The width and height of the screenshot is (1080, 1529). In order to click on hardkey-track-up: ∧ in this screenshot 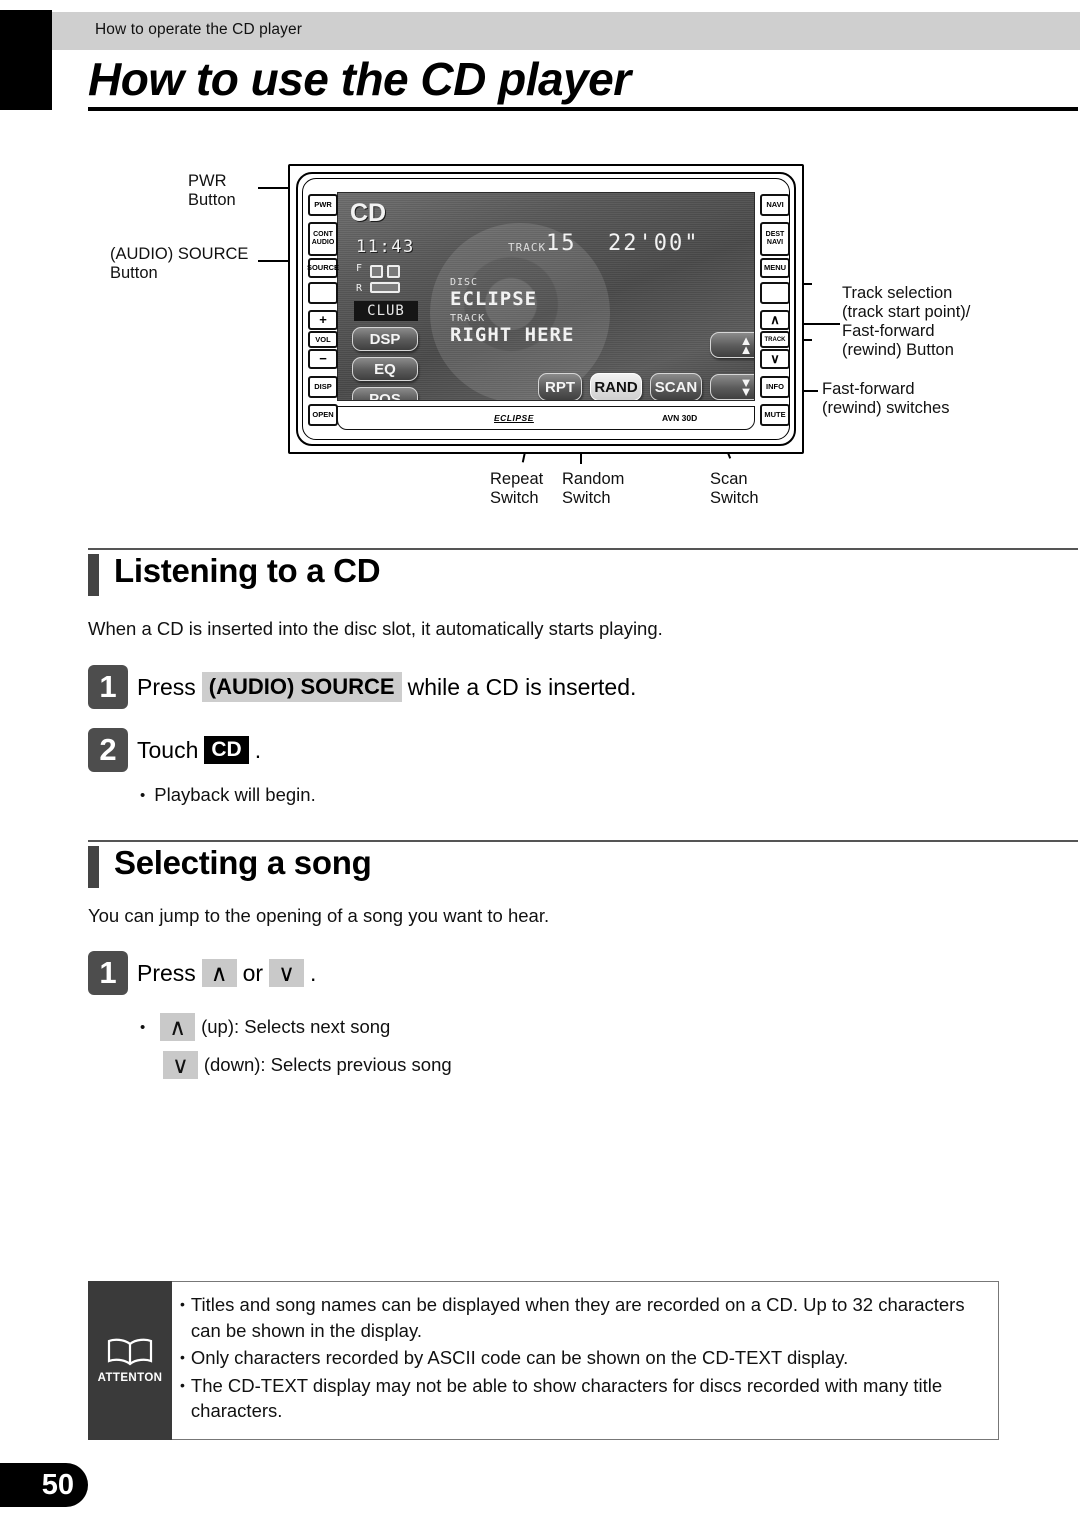, I will do `click(775, 320)`.